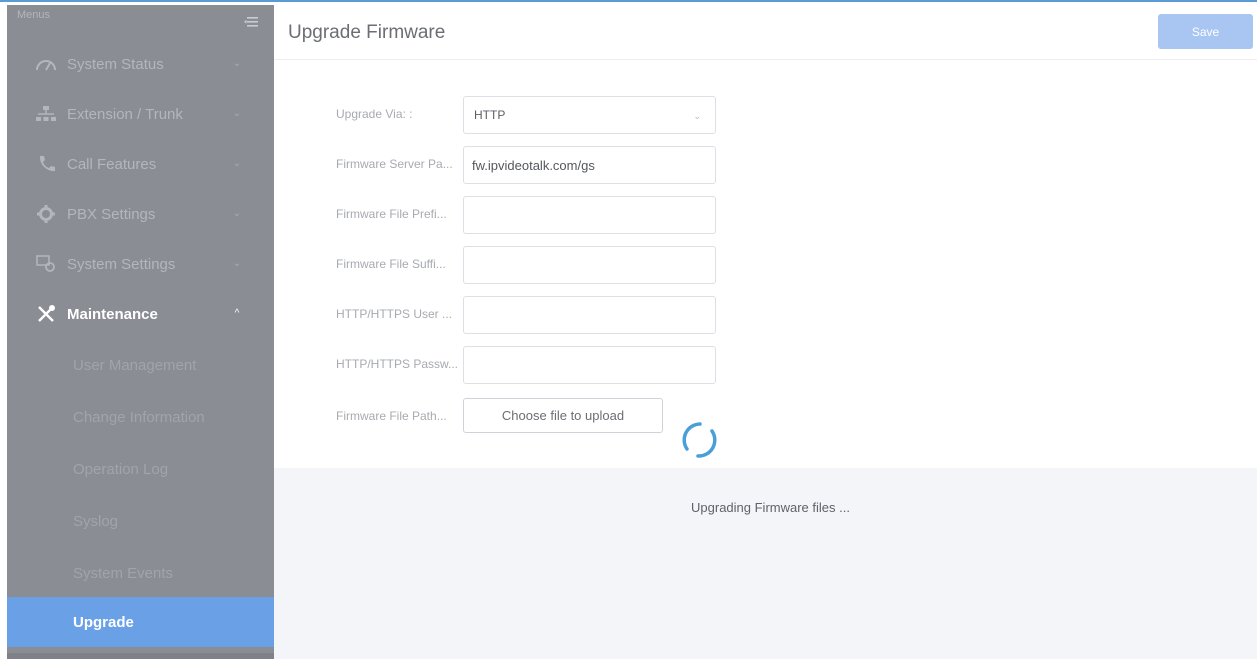  What do you see at coordinates (111, 214) in the screenshot?
I see `sidebar-item-label: PBX Settings` at bounding box center [111, 214].